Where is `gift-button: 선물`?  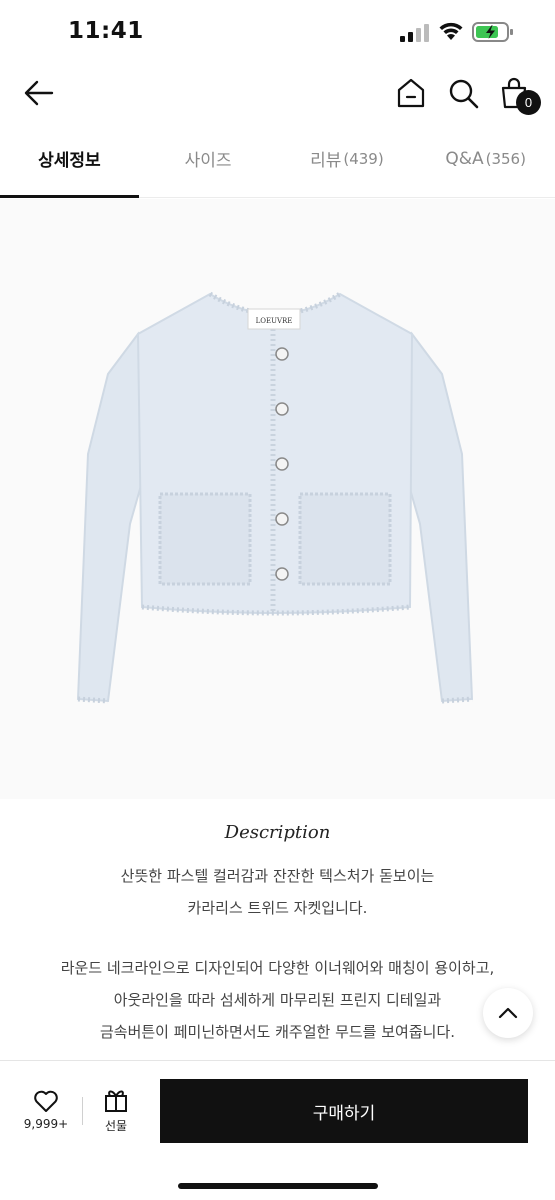
gift-button: 선물 is located at coordinates (116, 1117).